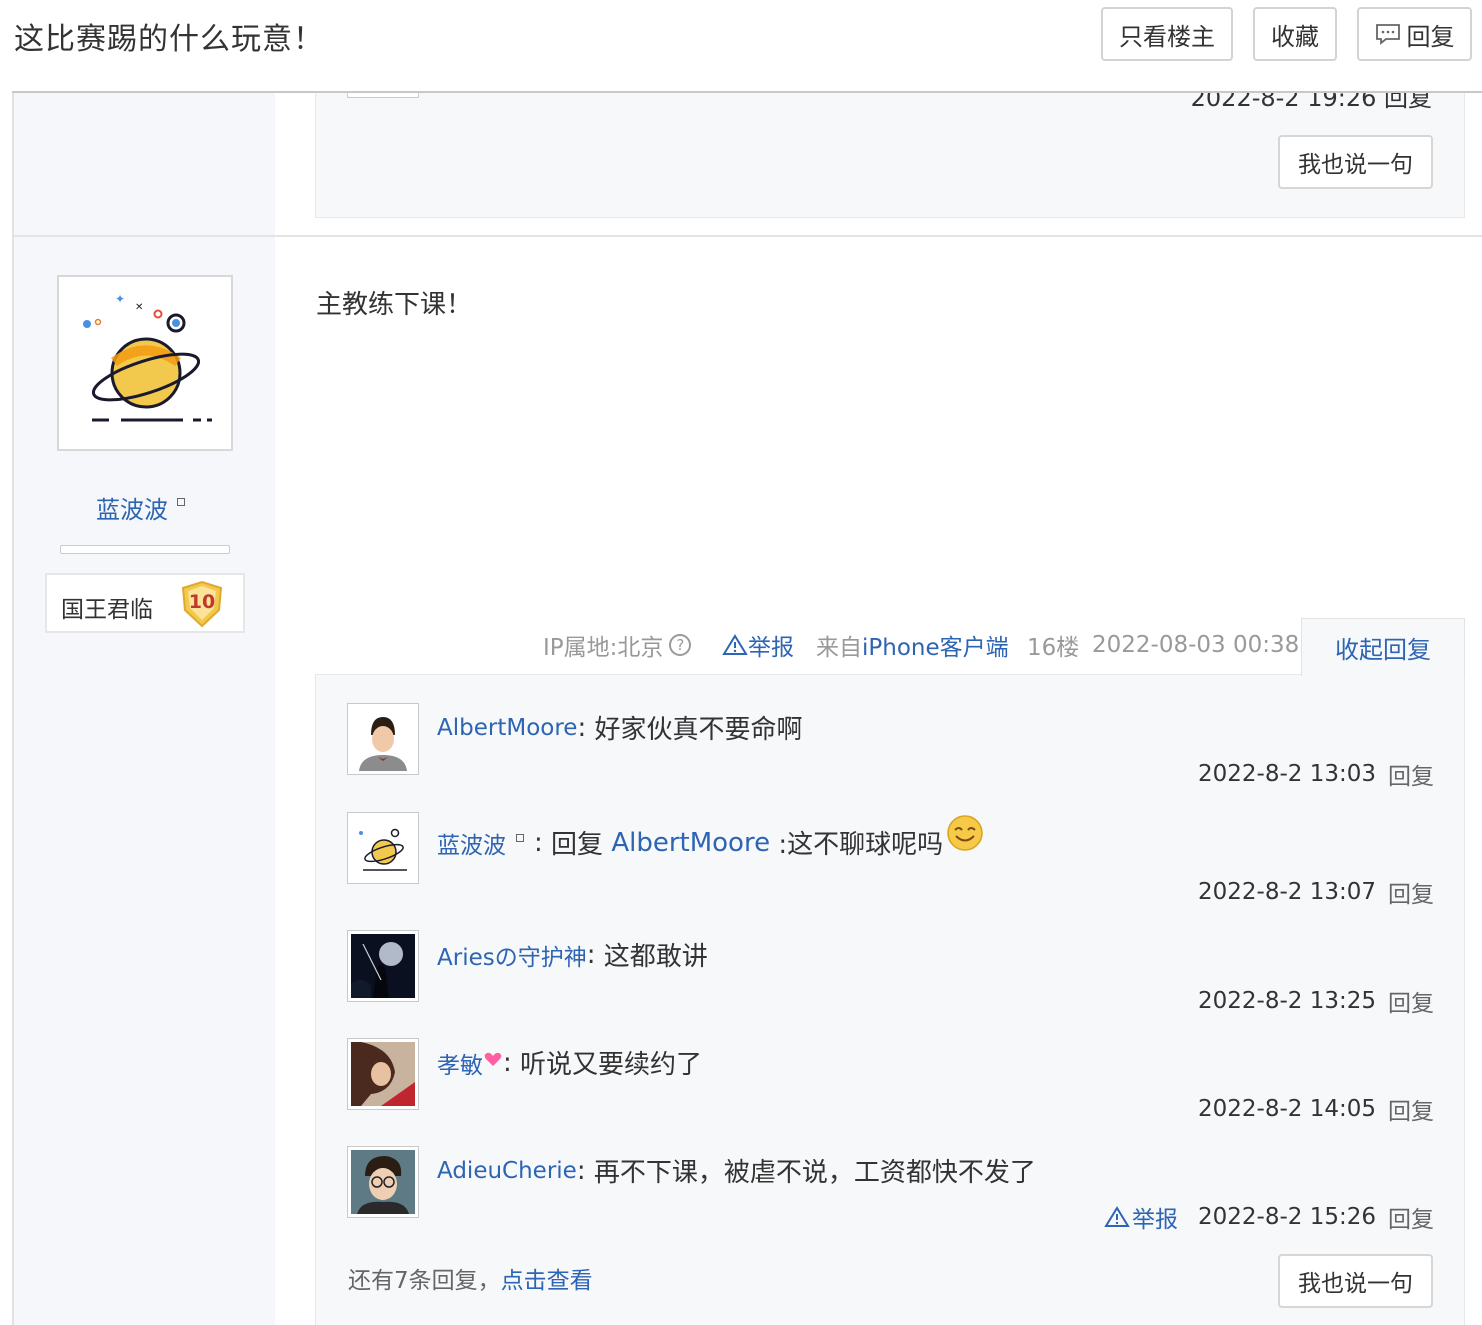 This screenshot has width=1482, height=1325. I want to click on reply-username: Ariesの守护神, so click(512, 955).